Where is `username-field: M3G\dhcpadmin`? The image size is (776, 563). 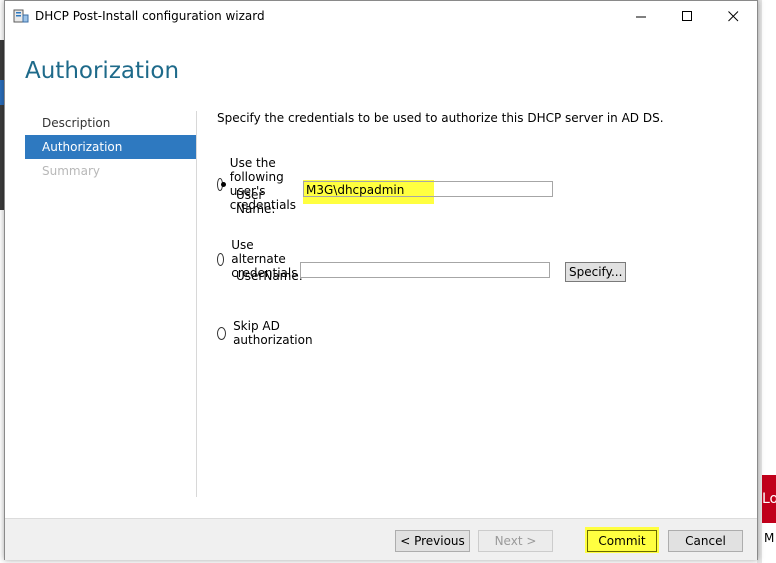
username-field: M3G\dhcpadmin is located at coordinates (428, 189).